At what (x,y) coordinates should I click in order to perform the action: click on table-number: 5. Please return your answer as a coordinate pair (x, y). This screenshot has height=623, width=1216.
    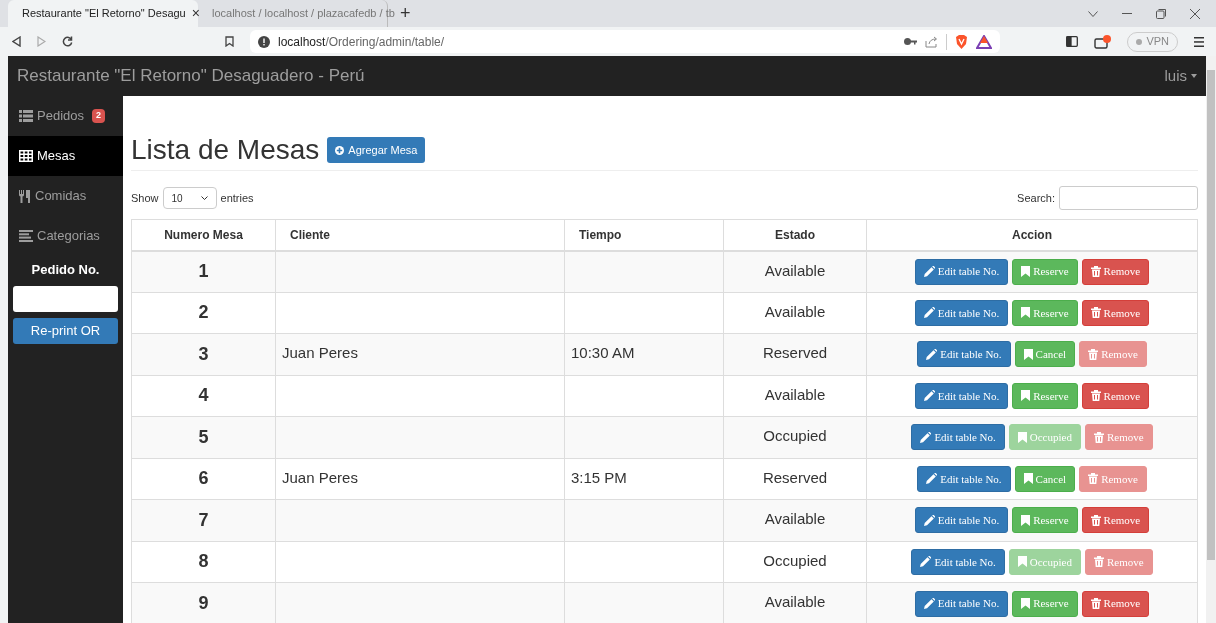
    Looking at the image, I should click on (203, 436).